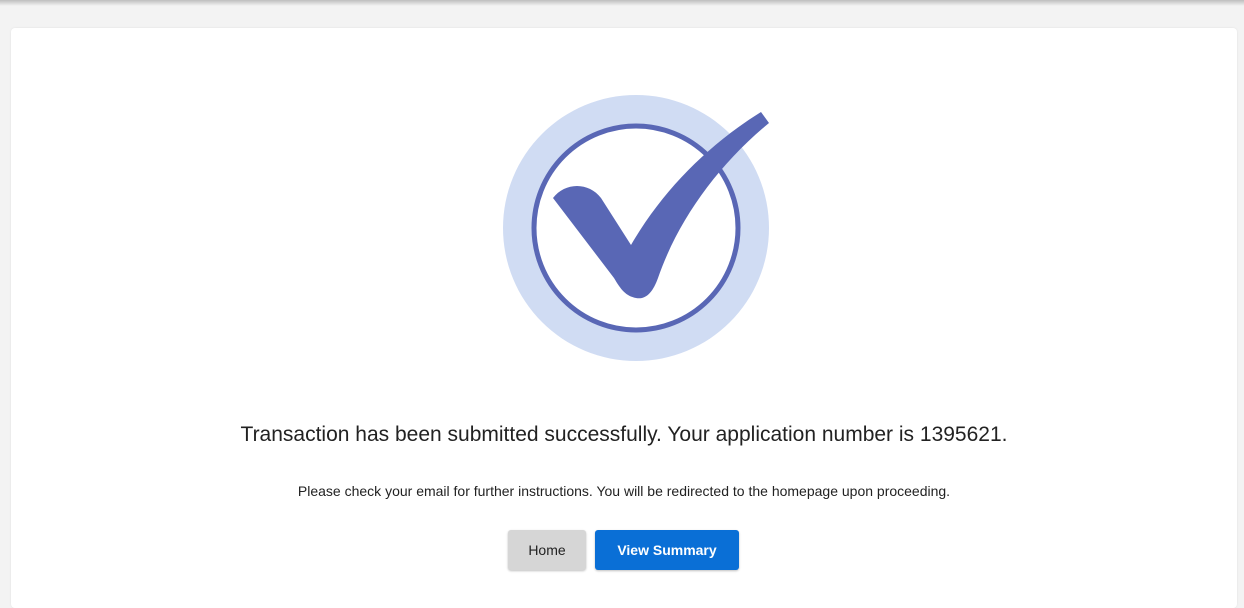 This screenshot has width=1244, height=608. Describe the element at coordinates (622, 3) in the screenshot. I see `top-bar-shadow` at that location.